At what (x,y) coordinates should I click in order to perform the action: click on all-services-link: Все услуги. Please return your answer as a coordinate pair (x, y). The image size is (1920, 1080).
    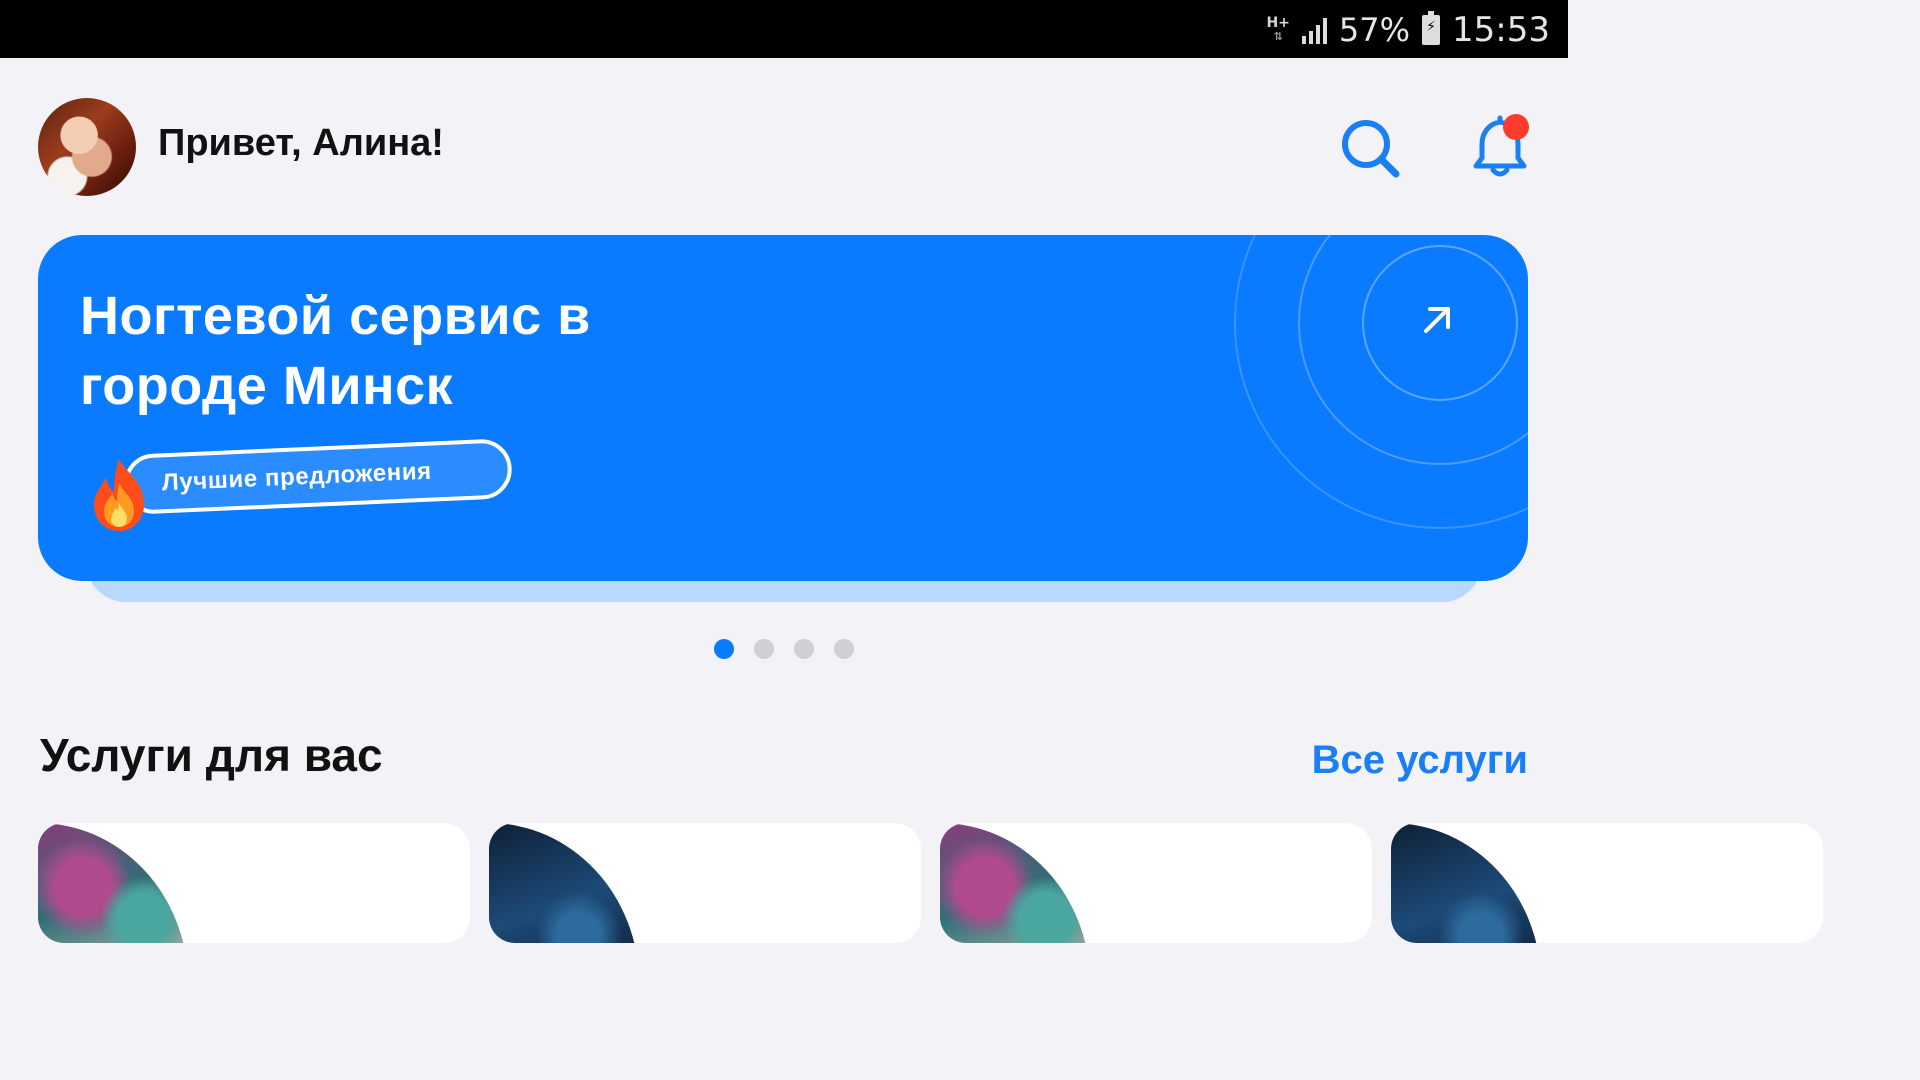
    Looking at the image, I should click on (1420, 760).